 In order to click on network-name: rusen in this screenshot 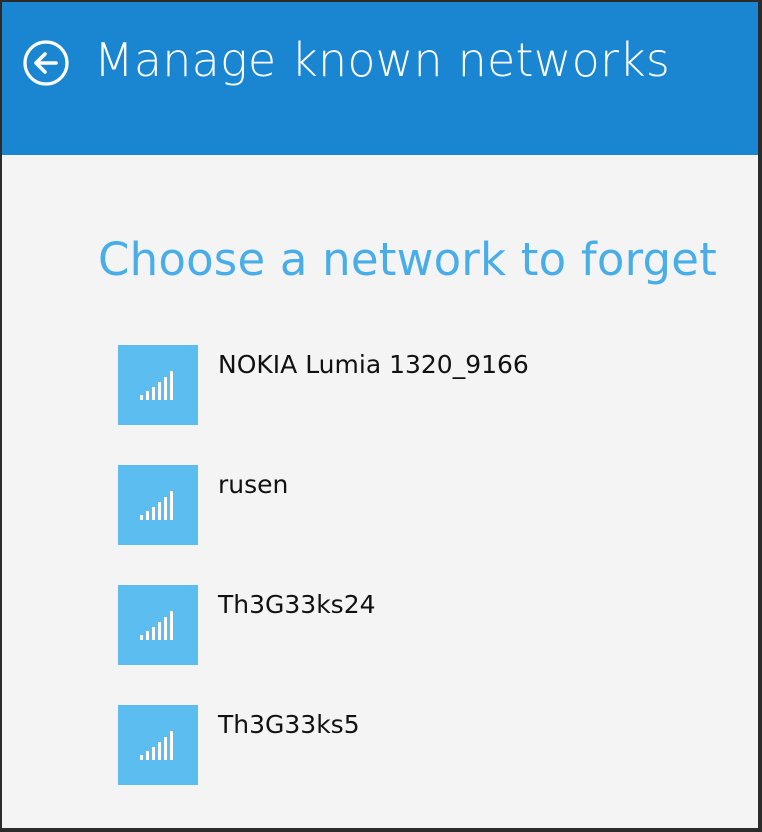, I will do `click(253, 484)`.